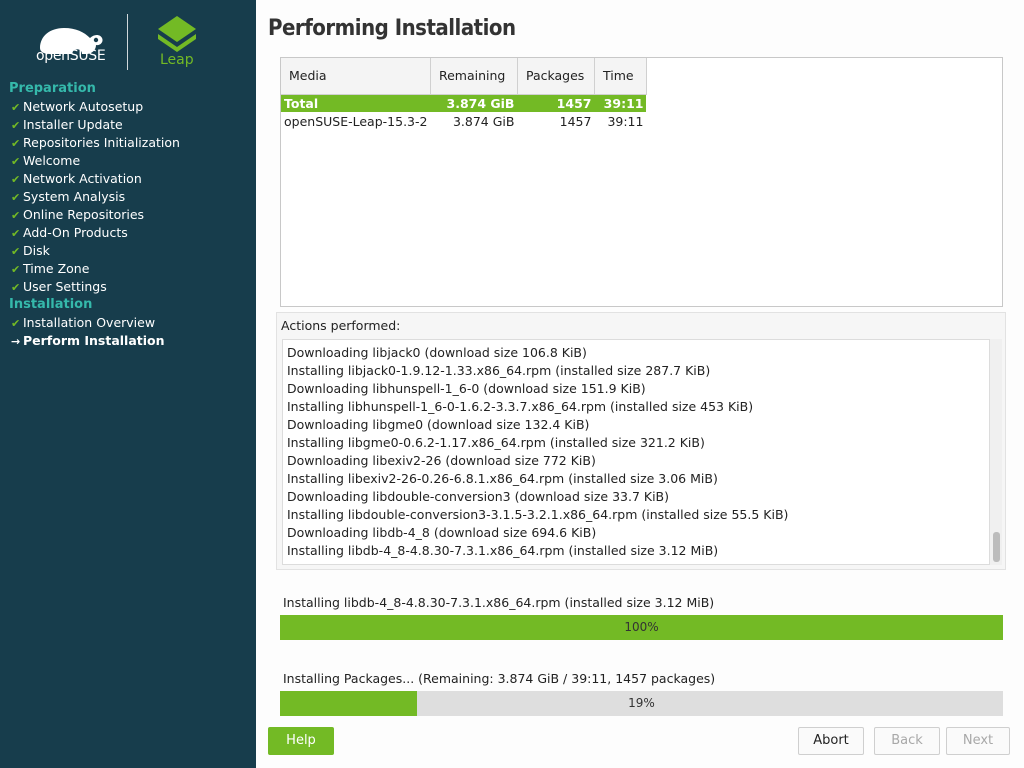 Image resolution: width=1024 pixels, height=768 pixels. I want to click on step-label: Online Repositories, so click(84, 214).